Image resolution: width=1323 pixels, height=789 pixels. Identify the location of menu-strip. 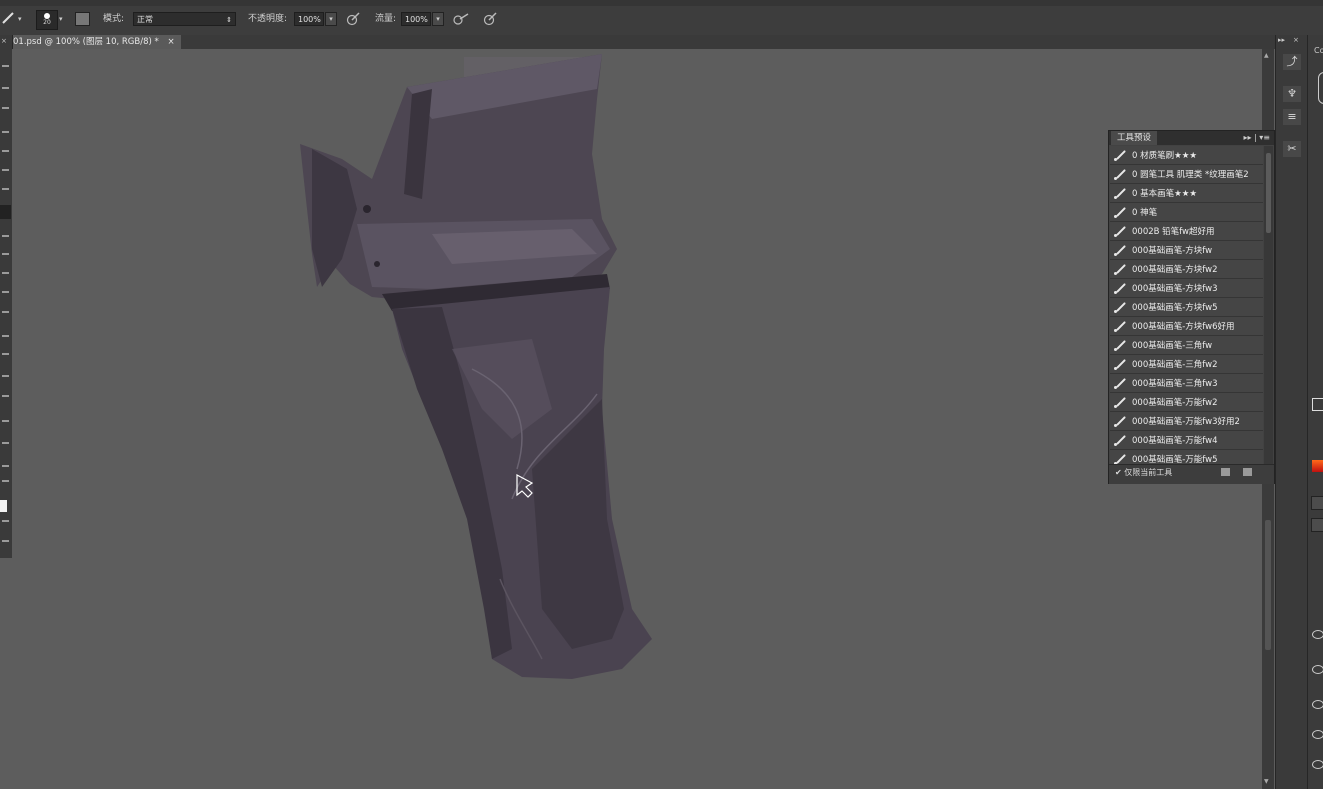
(661, 3).